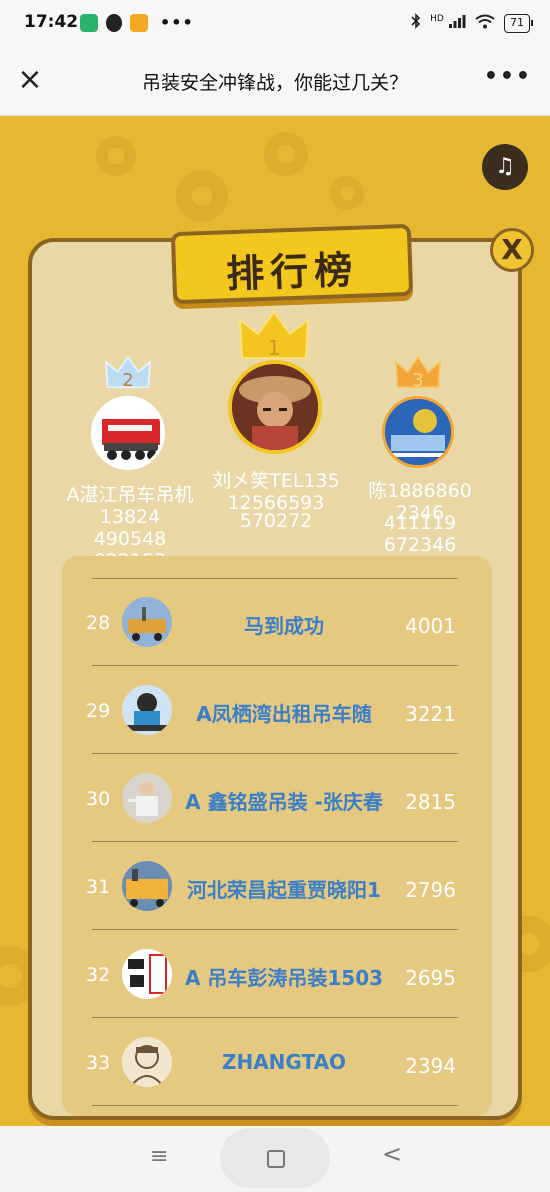 This screenshot has width=550, height=1192. I want to click on list-item-rank: 31, so click(98, 887).